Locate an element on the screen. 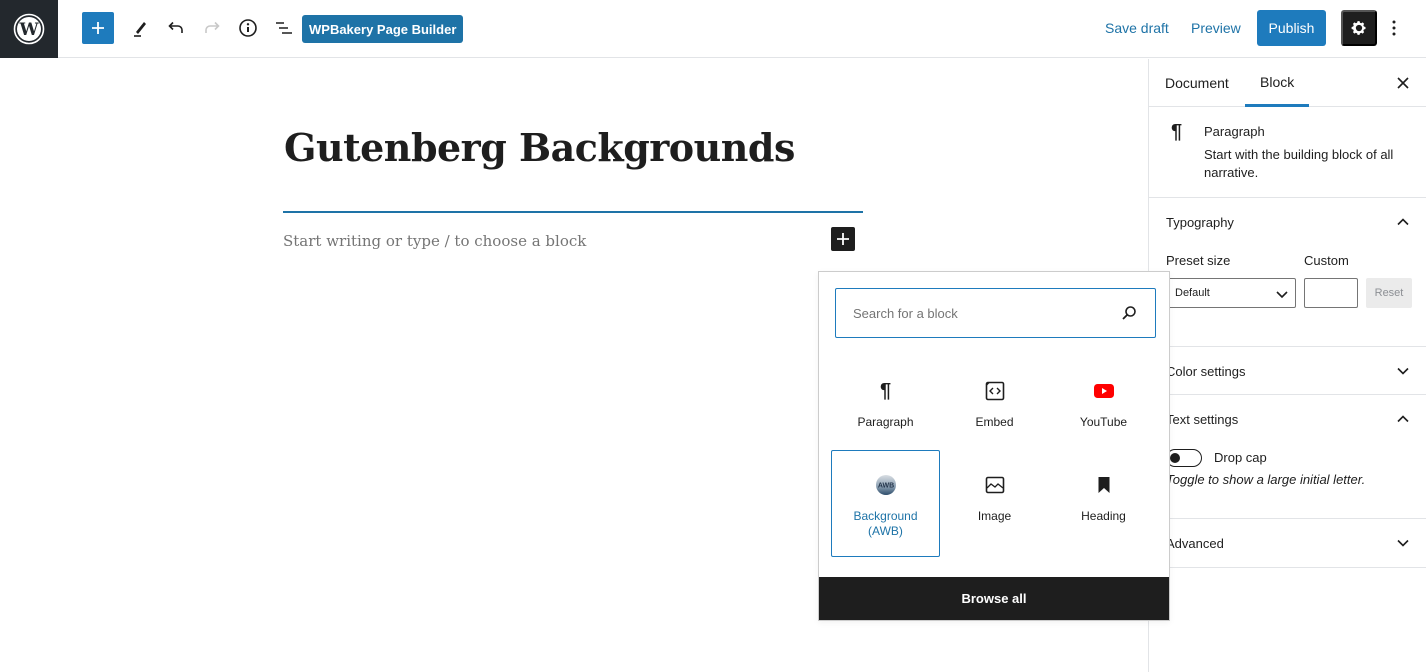 This screenshot has width=1426, height=672. color-settings-panel: Color settings is located at coordinates (1287, 371).